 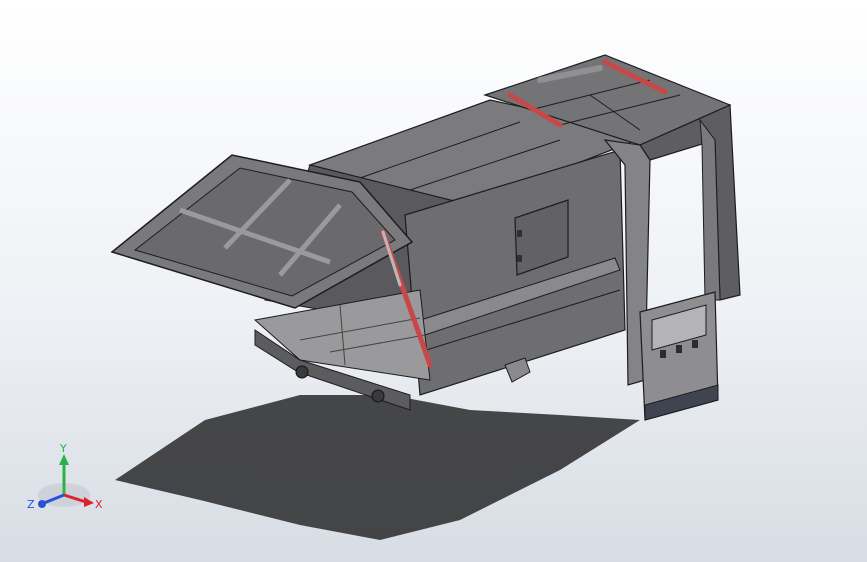 What do you see at coordinates (519, 233) in the screenshot?
I see `hatch-hinge-top` at bounding box center [519, 233].